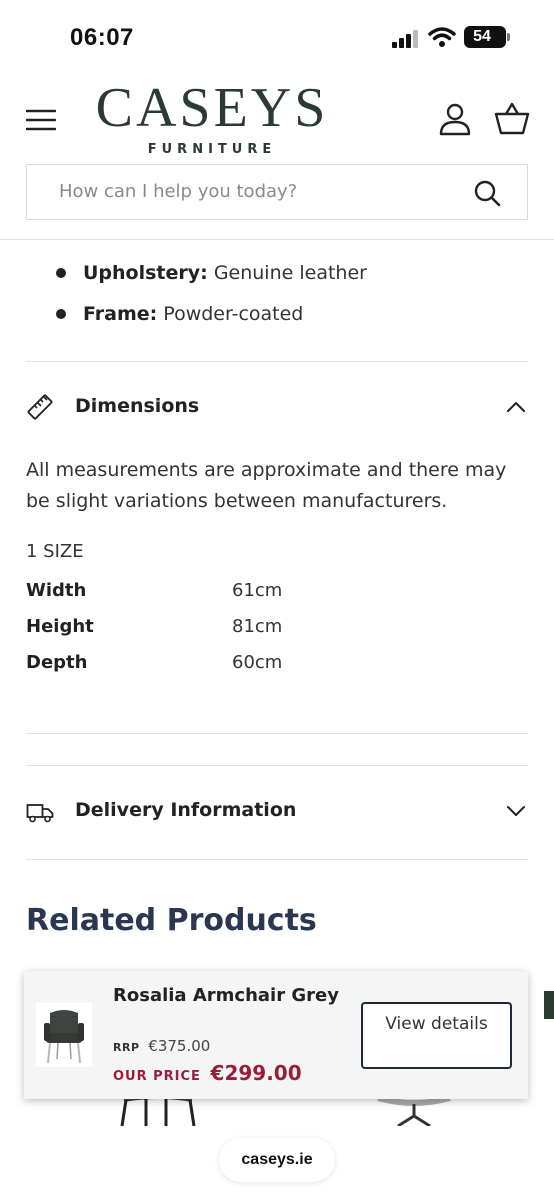 The width and height of the screenshot is (554, 1200). I want to click on spec-item-upholstery: Upholstery: Genuine leather, so click(291, 278).